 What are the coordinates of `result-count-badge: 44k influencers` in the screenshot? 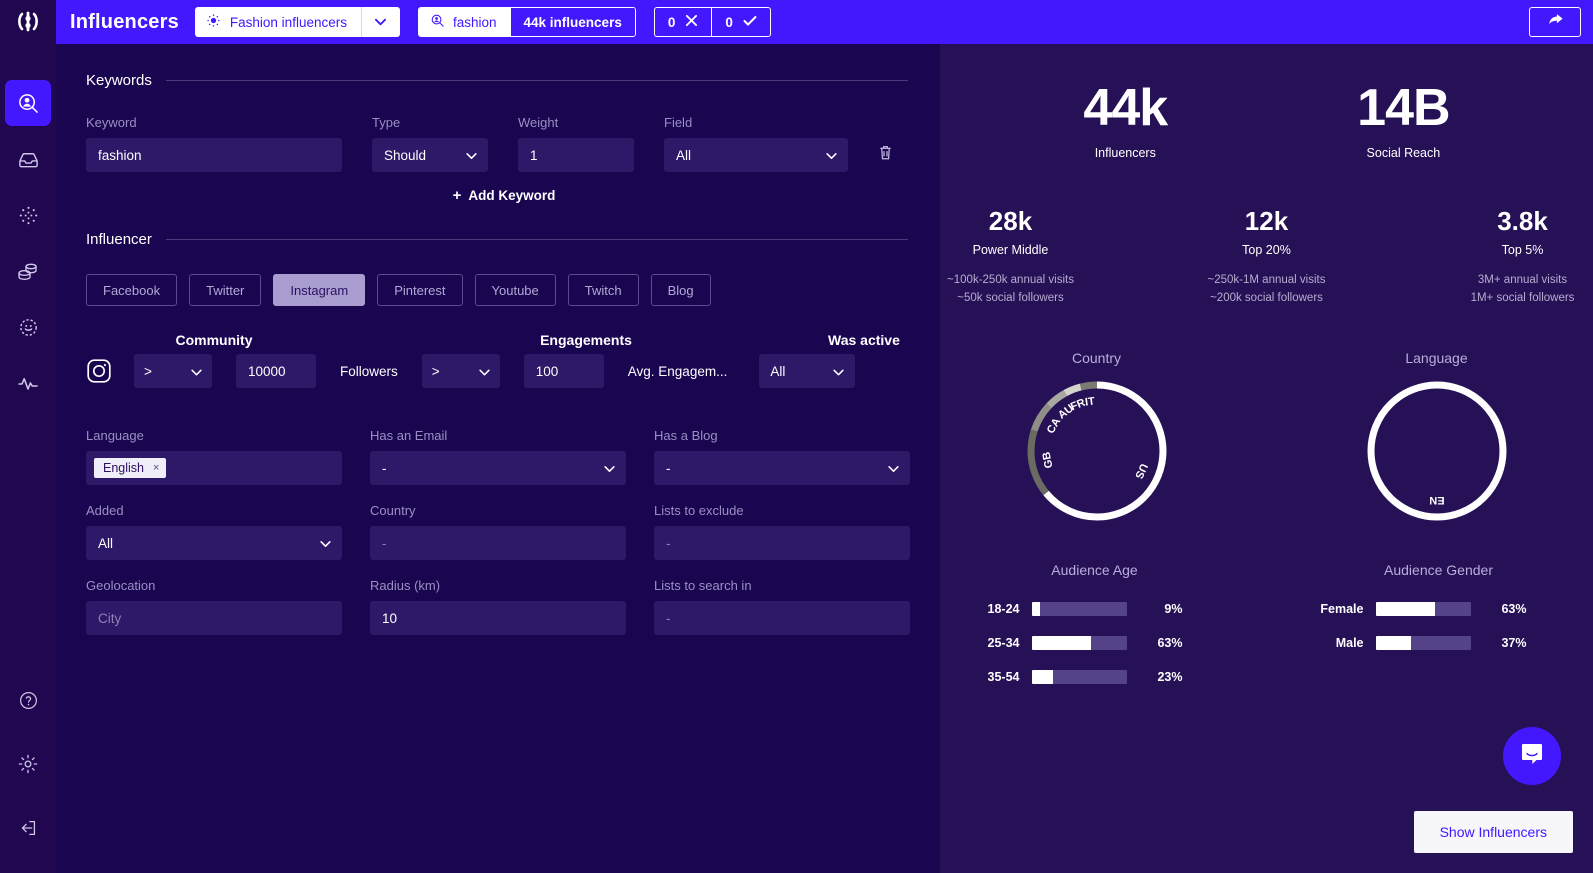 It's located at (572, 22).